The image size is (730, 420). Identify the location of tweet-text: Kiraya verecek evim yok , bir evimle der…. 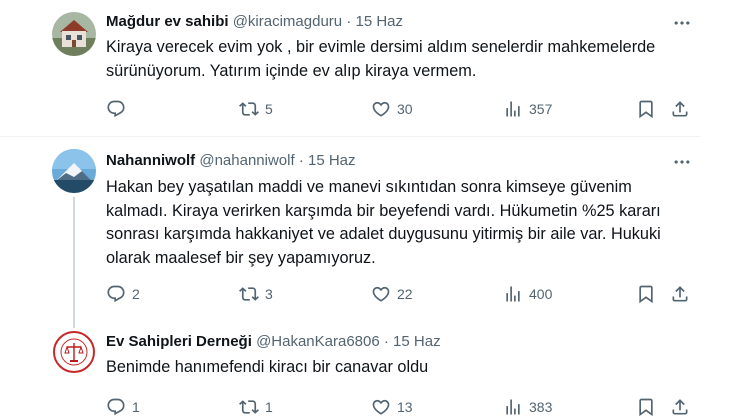
(381, 59).